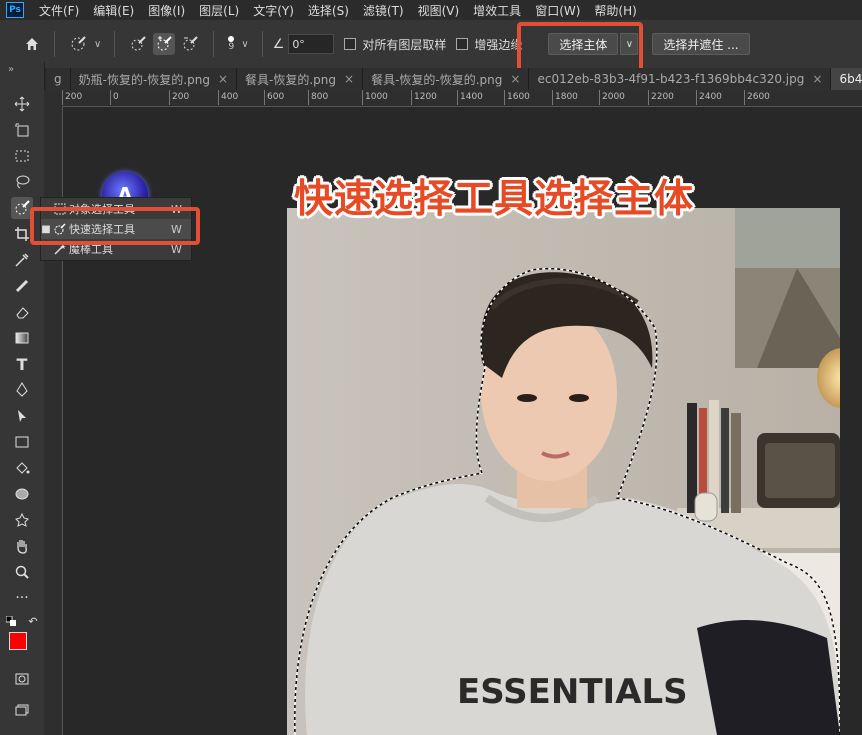  What do you see at coordinates (22, 364) in the screenshot?
I see `type-tool-icon: T` at bounding box center [22, 364].